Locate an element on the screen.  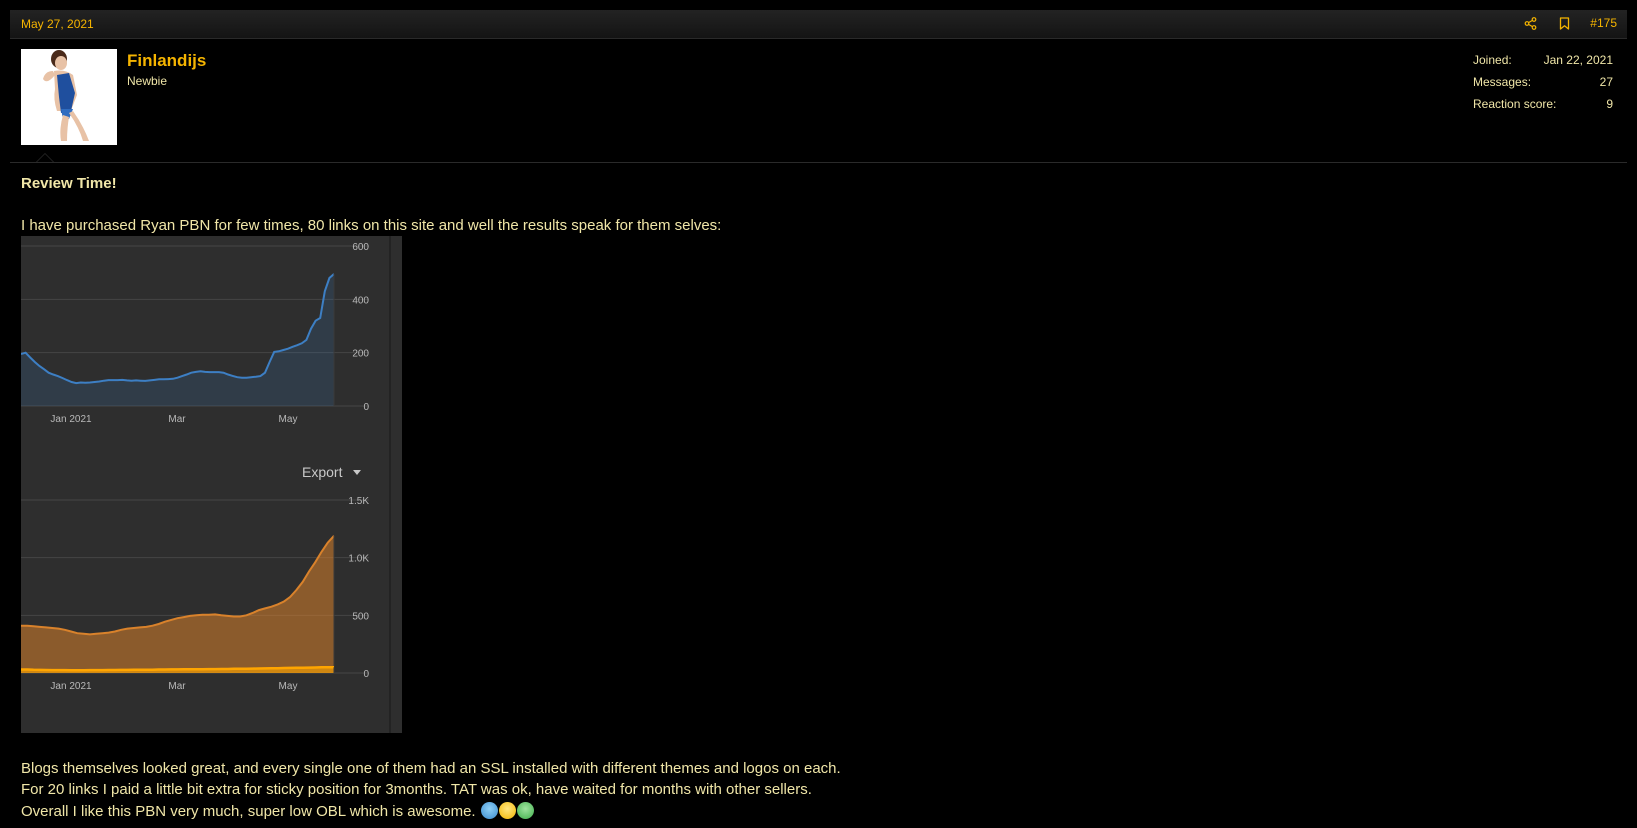
stat-value: 9 is located at coordinates (1609, 104).